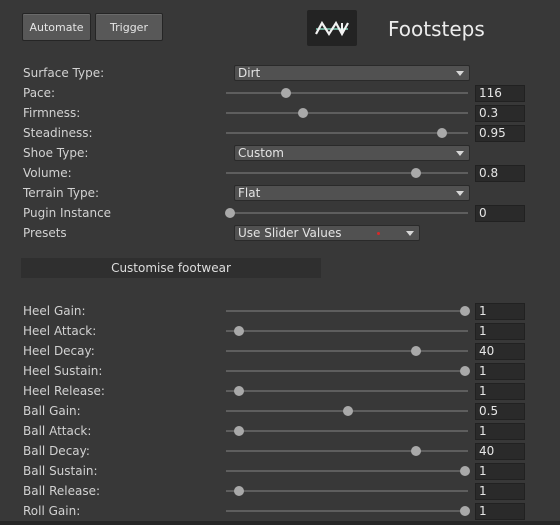 Image resolution: width=560 pixels, height=525 pixels. What do you see at coordinates (63, 371) in the screenshot?
I see `heel-sustain-label: Heel Sustain:` at bounding box center [63, 371].